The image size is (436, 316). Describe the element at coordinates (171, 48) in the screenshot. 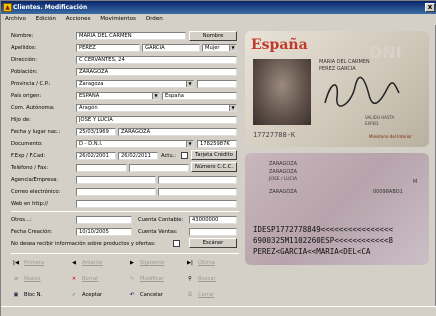

I see `apellido2-field: GARCIA` at that location.